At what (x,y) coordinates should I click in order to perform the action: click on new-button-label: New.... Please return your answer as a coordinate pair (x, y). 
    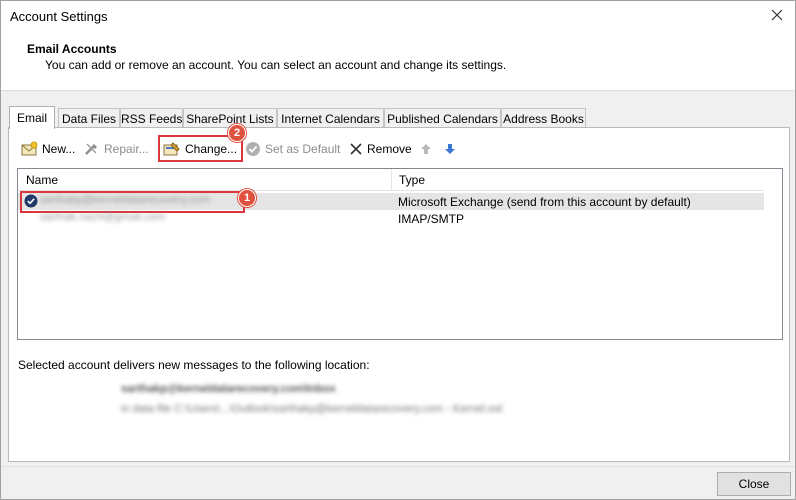
    Looking at the image, I should click on (59, 149).